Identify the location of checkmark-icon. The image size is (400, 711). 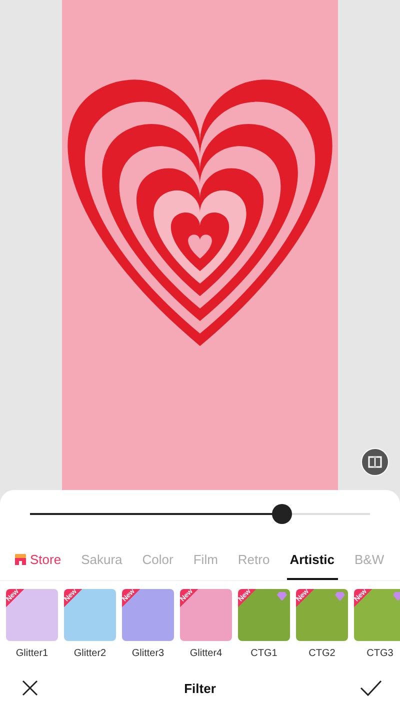
(371, 688).